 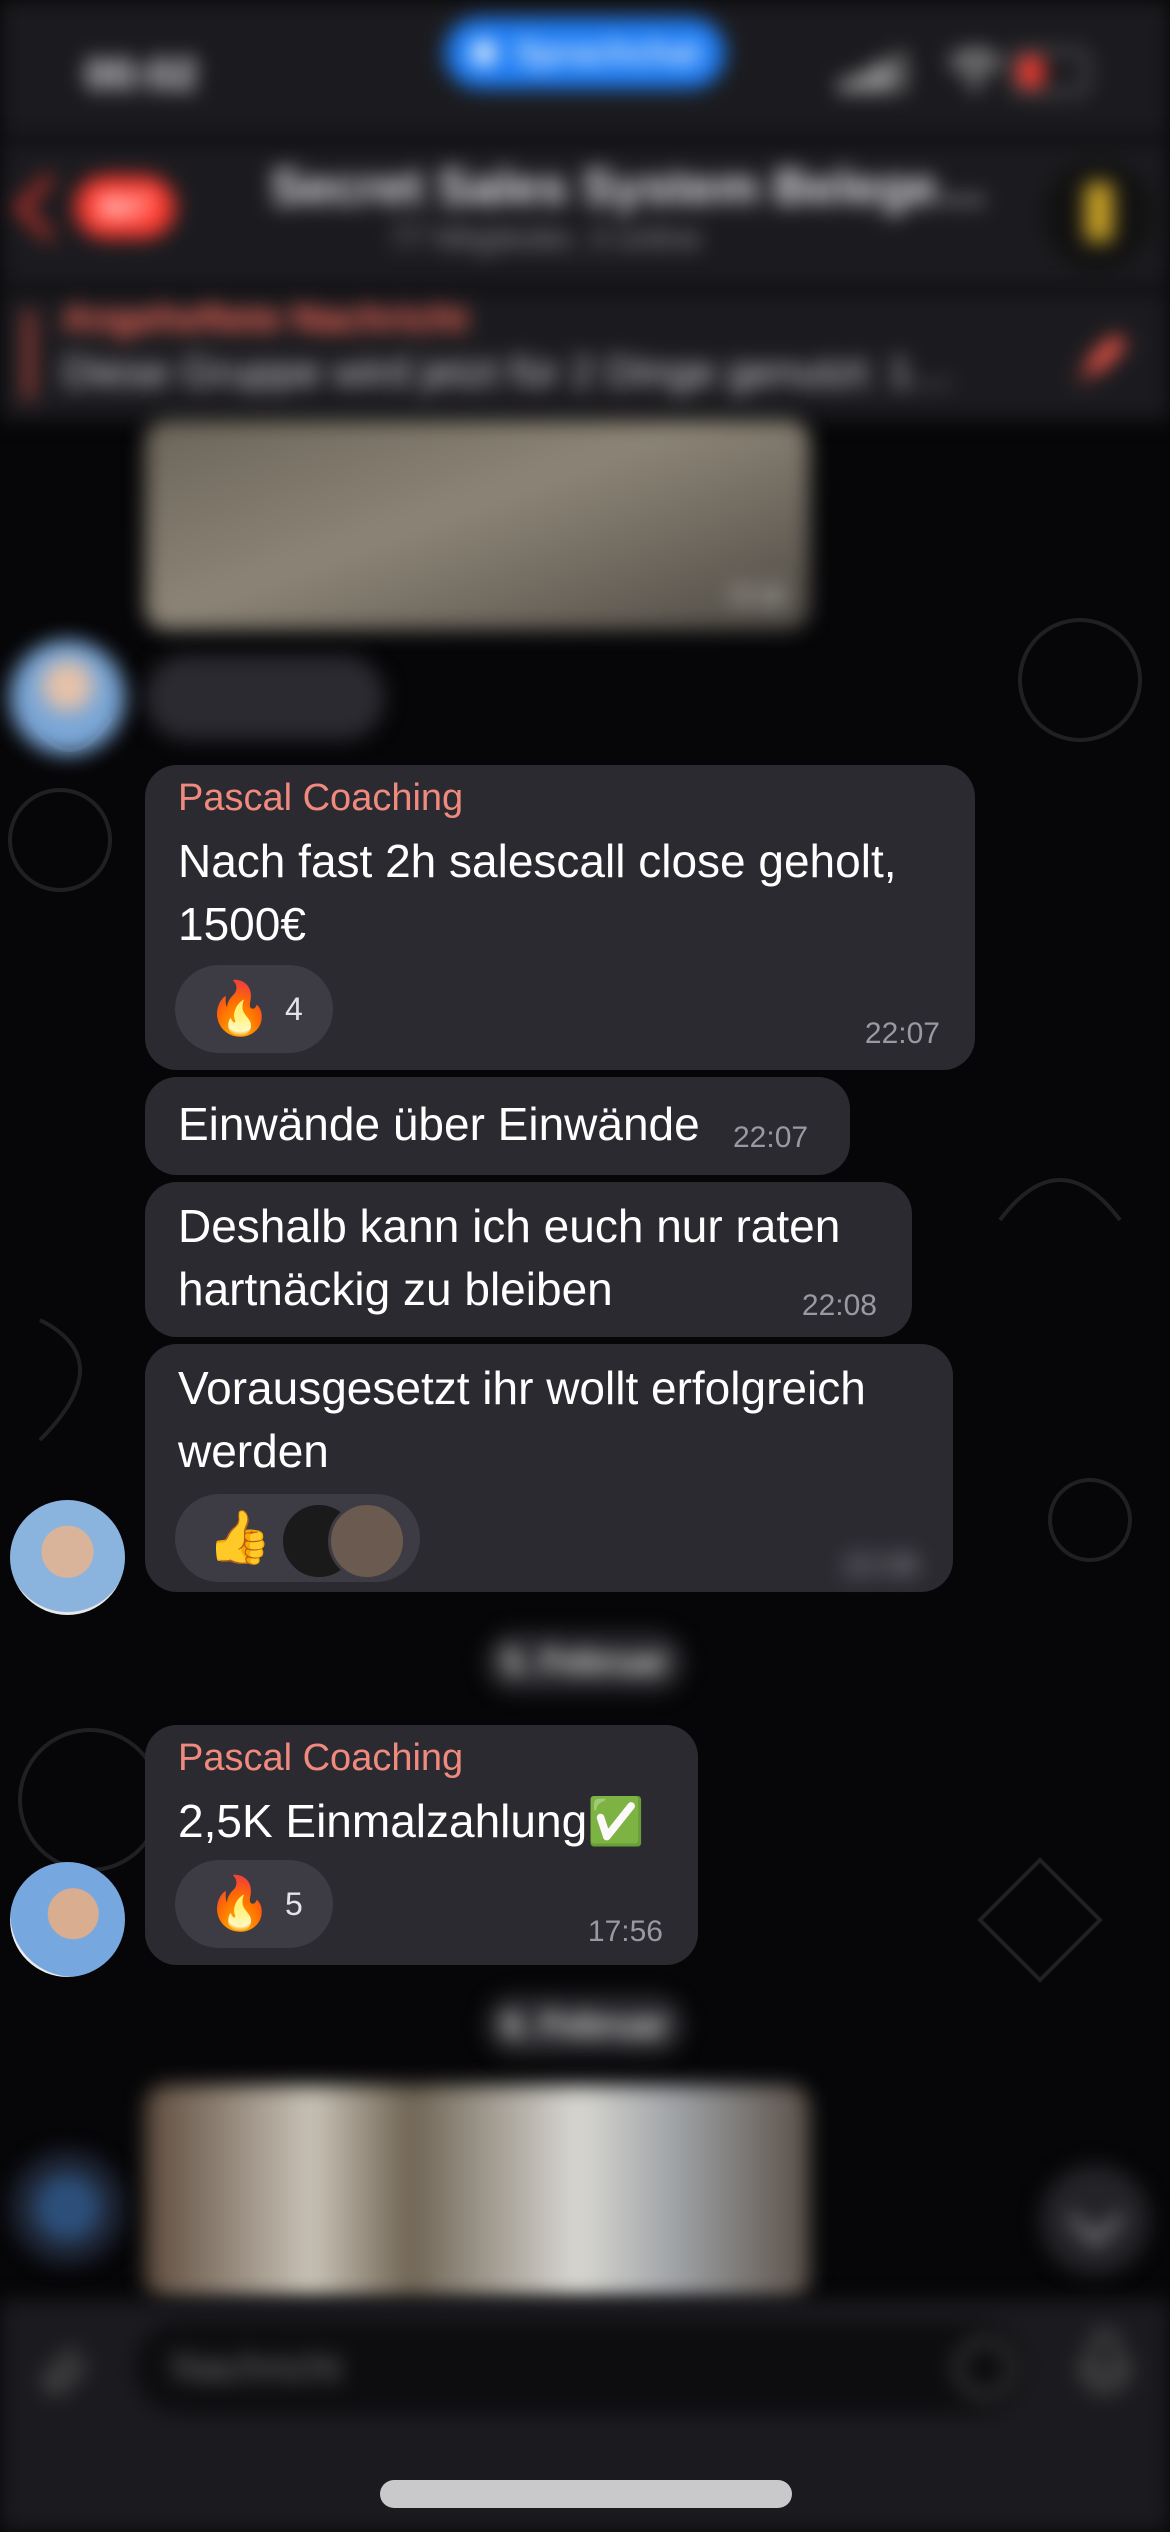 I want to click on message-text: Einwände über Einwände, so click(x=439, y=1124).